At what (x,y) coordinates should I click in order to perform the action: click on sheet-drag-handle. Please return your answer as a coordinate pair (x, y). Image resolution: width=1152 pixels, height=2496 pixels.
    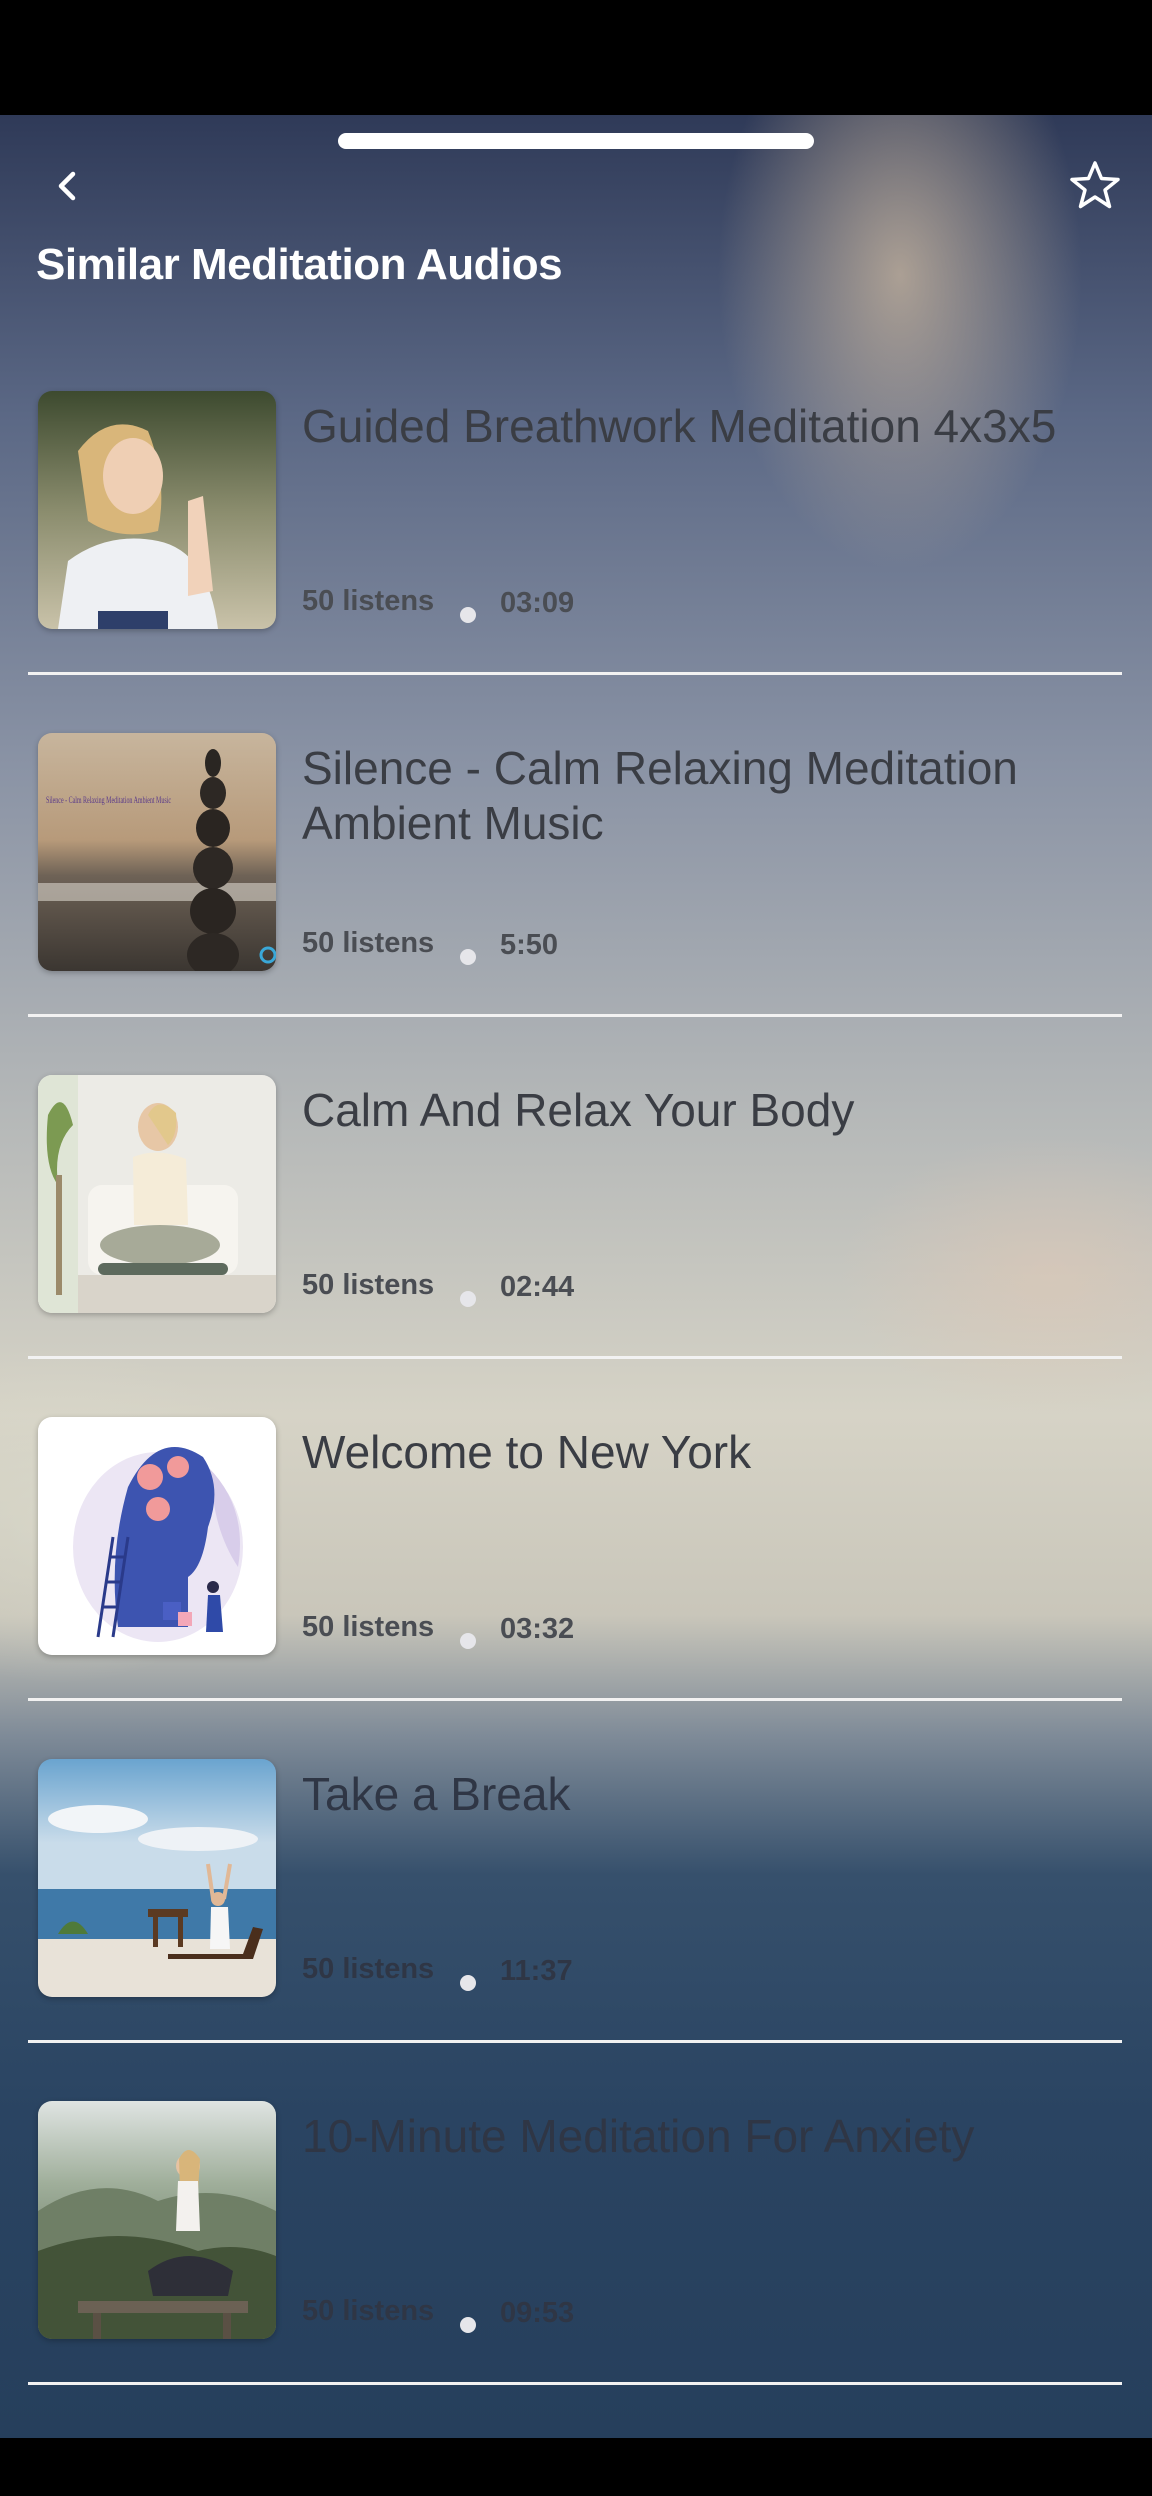
    Looking at the image, I should click on (576, 141).